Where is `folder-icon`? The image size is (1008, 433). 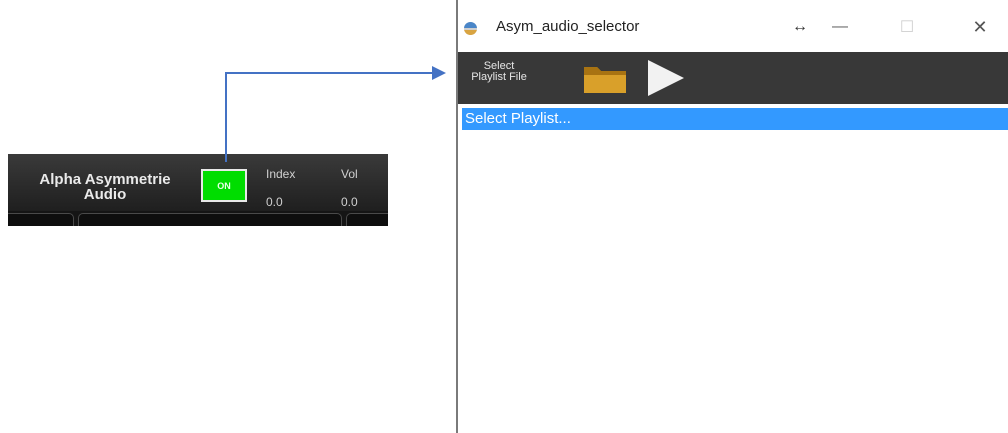 folder-icon is located at coordinates (605, 78).